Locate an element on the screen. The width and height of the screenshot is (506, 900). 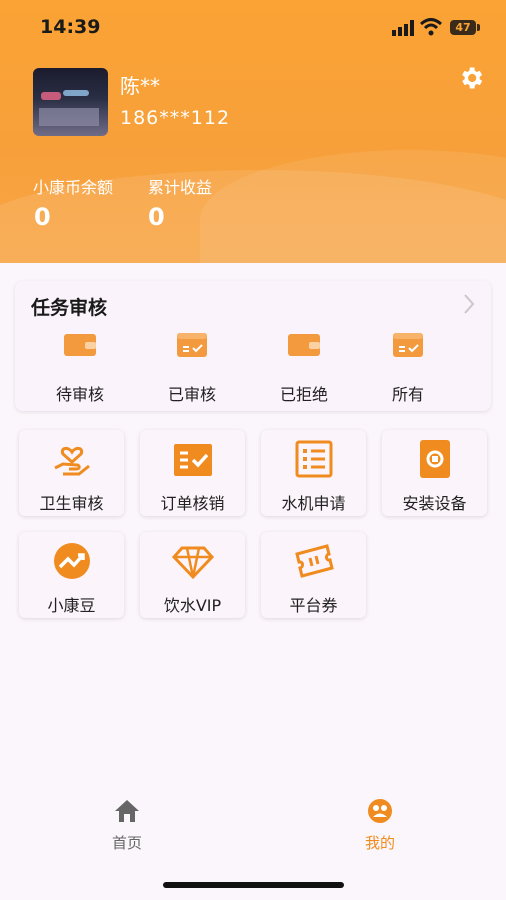
tile-water-vip: 饮水VIP is located at coordinates (192, 575).